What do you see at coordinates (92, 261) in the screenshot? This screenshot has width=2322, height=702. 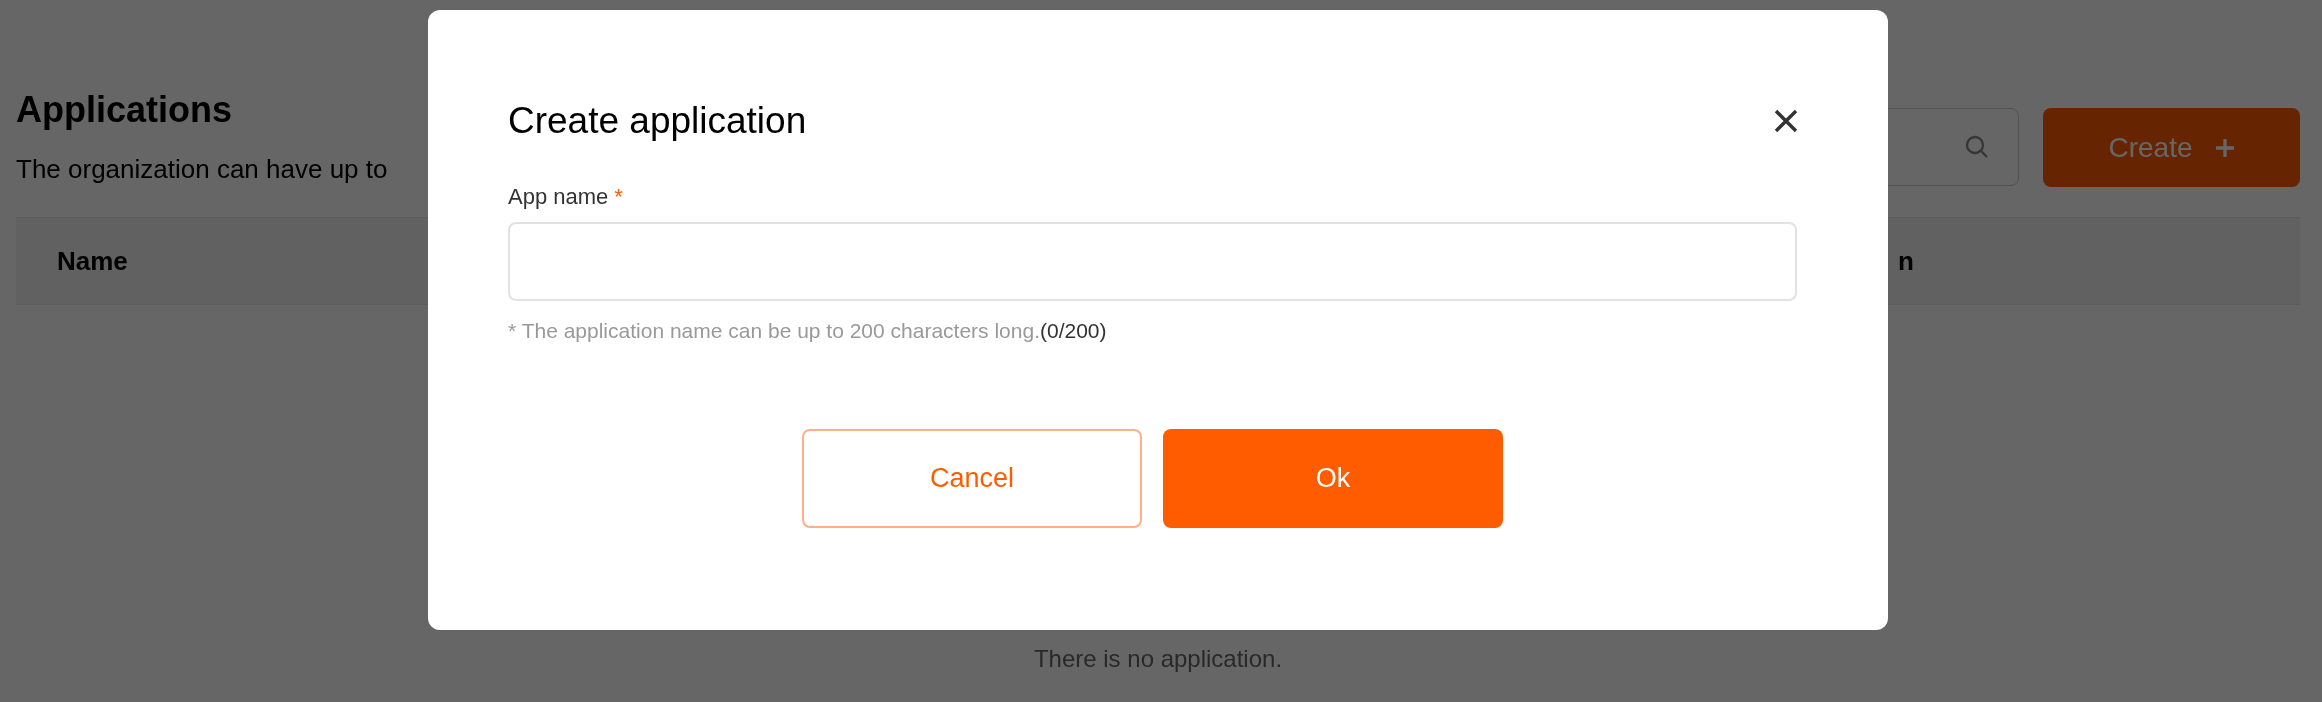 I see `column-header: Name` at bounding box center [92, 261].